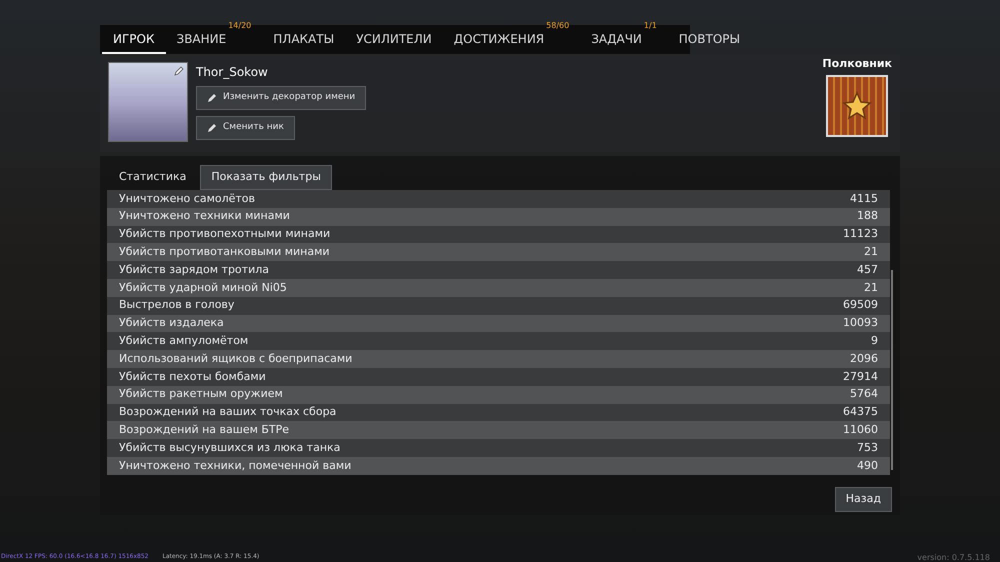 The height and width of the screenshot is (562, 1000). What do you see at coordinates (867, 270) in the screenshot?
I see `stat-value: 457` at bounding box center [867, 270].